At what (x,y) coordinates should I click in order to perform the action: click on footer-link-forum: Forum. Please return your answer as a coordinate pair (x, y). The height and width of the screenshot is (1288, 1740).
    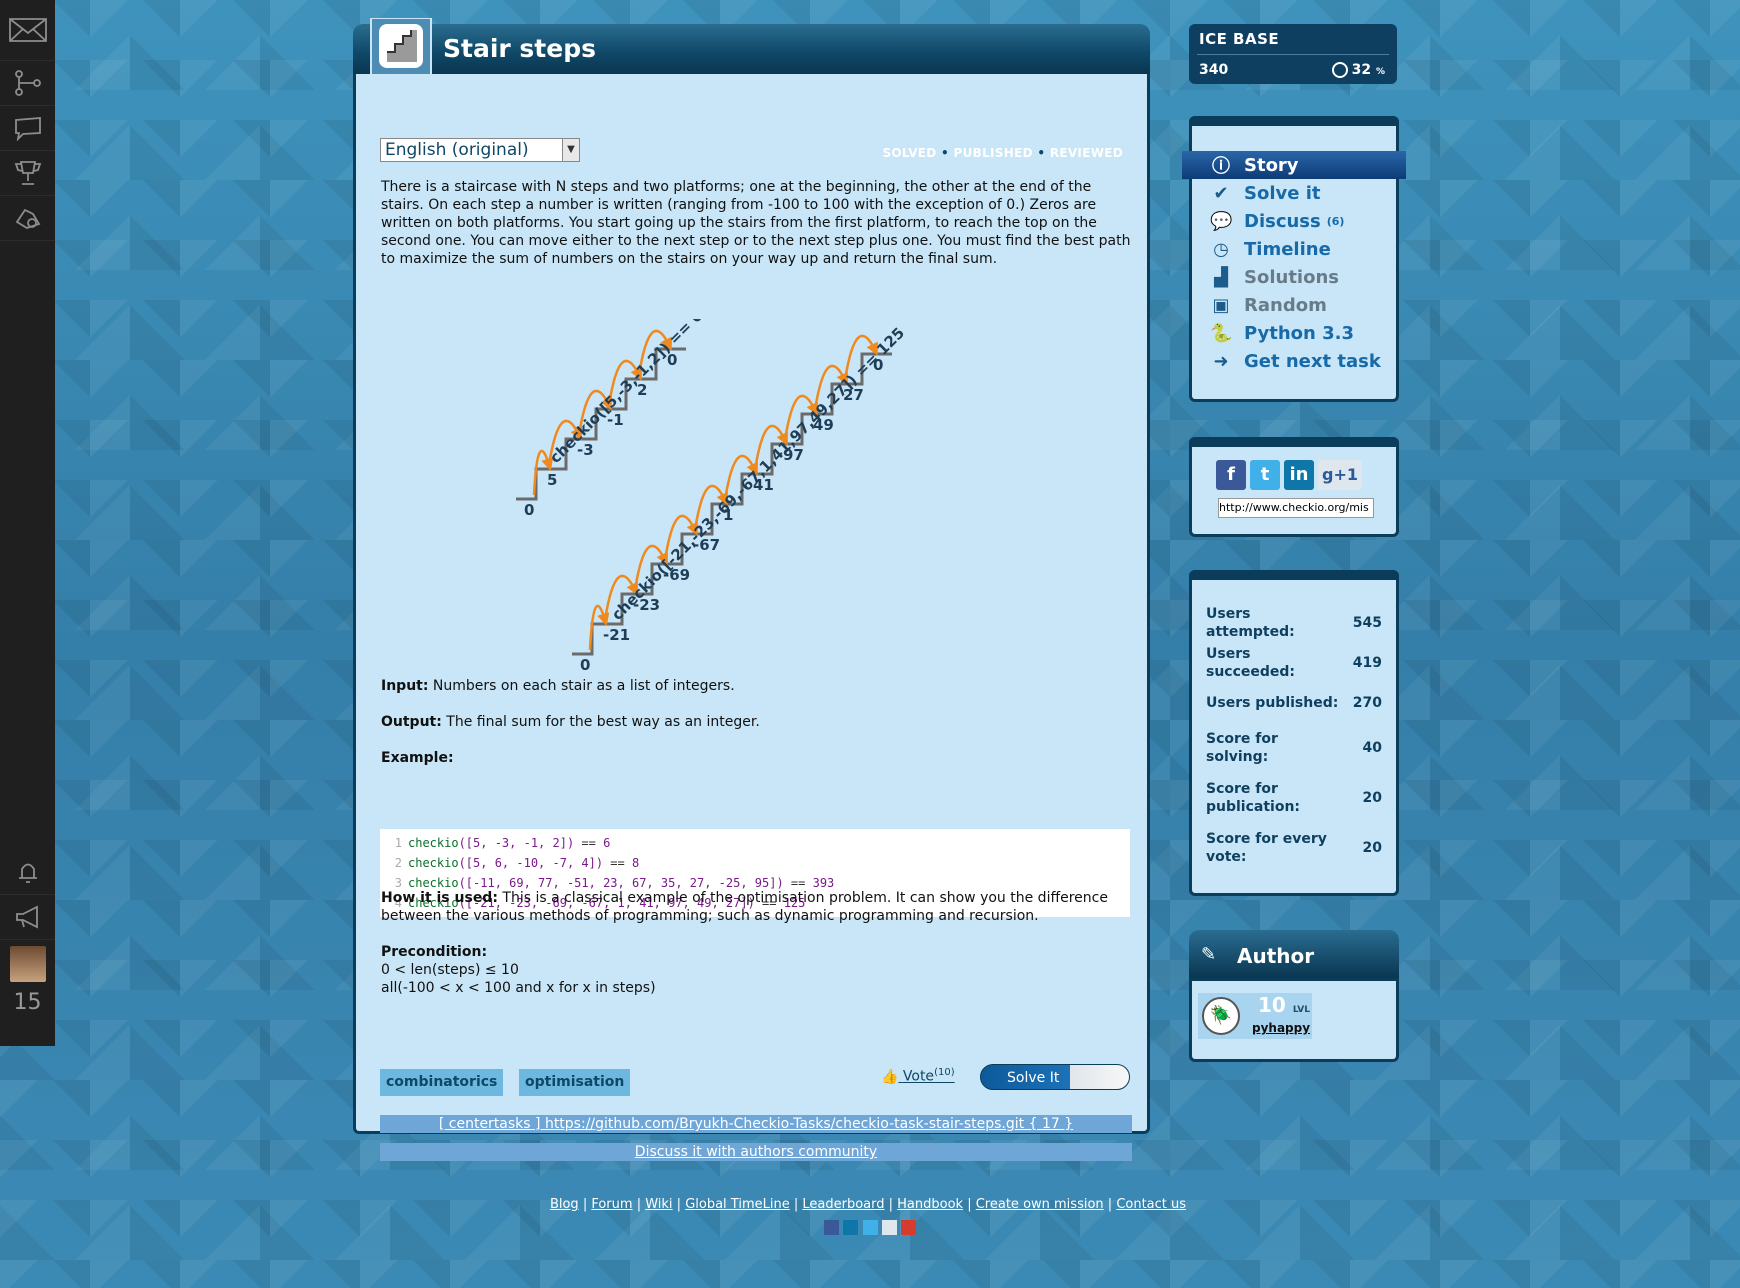
    Looking at the image, I should click on (611, 1204).